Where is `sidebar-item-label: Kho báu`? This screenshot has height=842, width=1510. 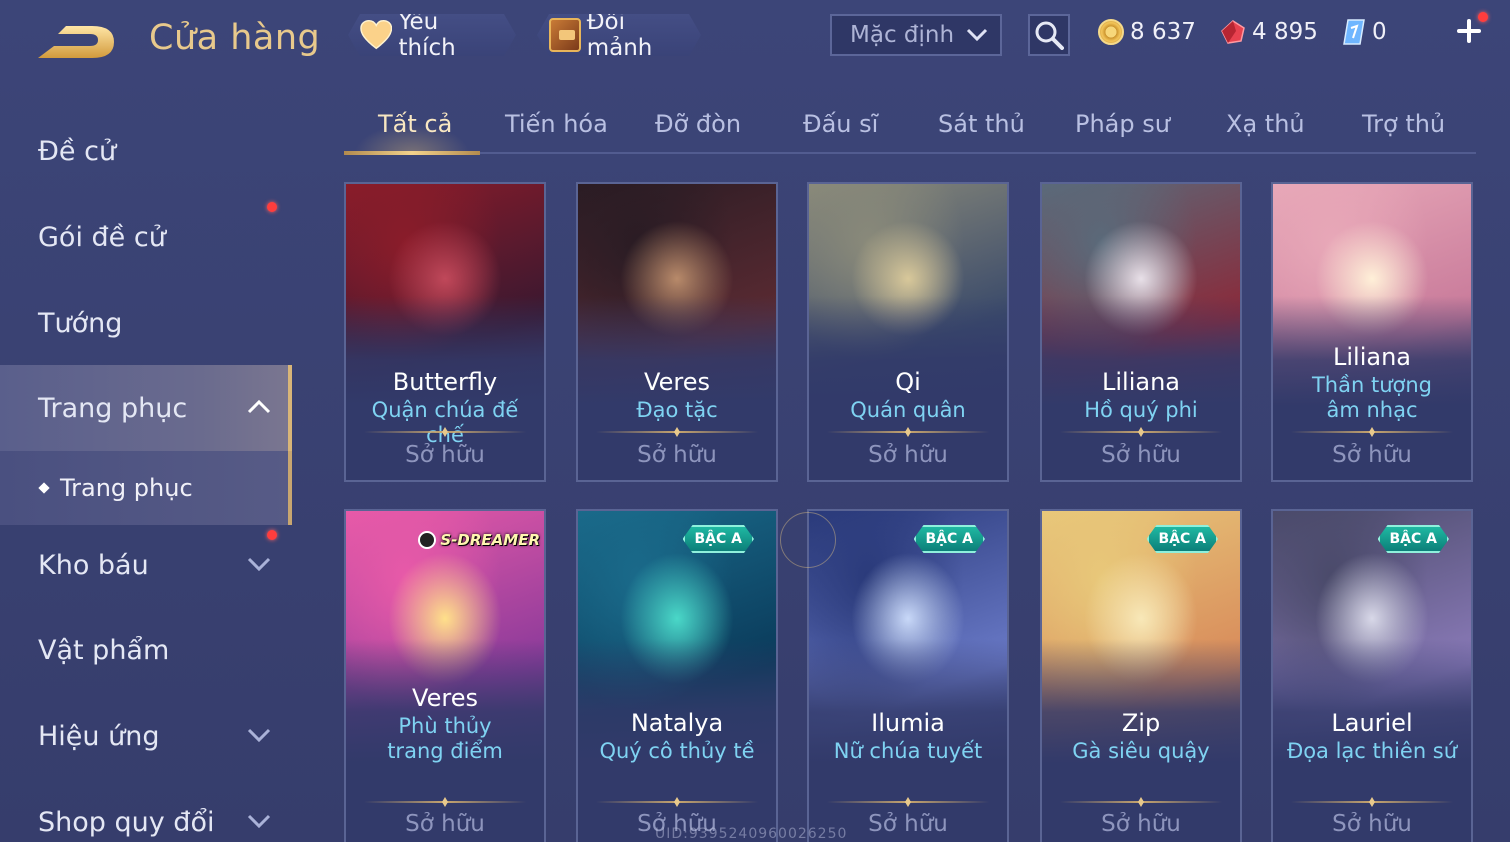
sidebar-item-label: Kho báu is located at coordinates (93, 565).